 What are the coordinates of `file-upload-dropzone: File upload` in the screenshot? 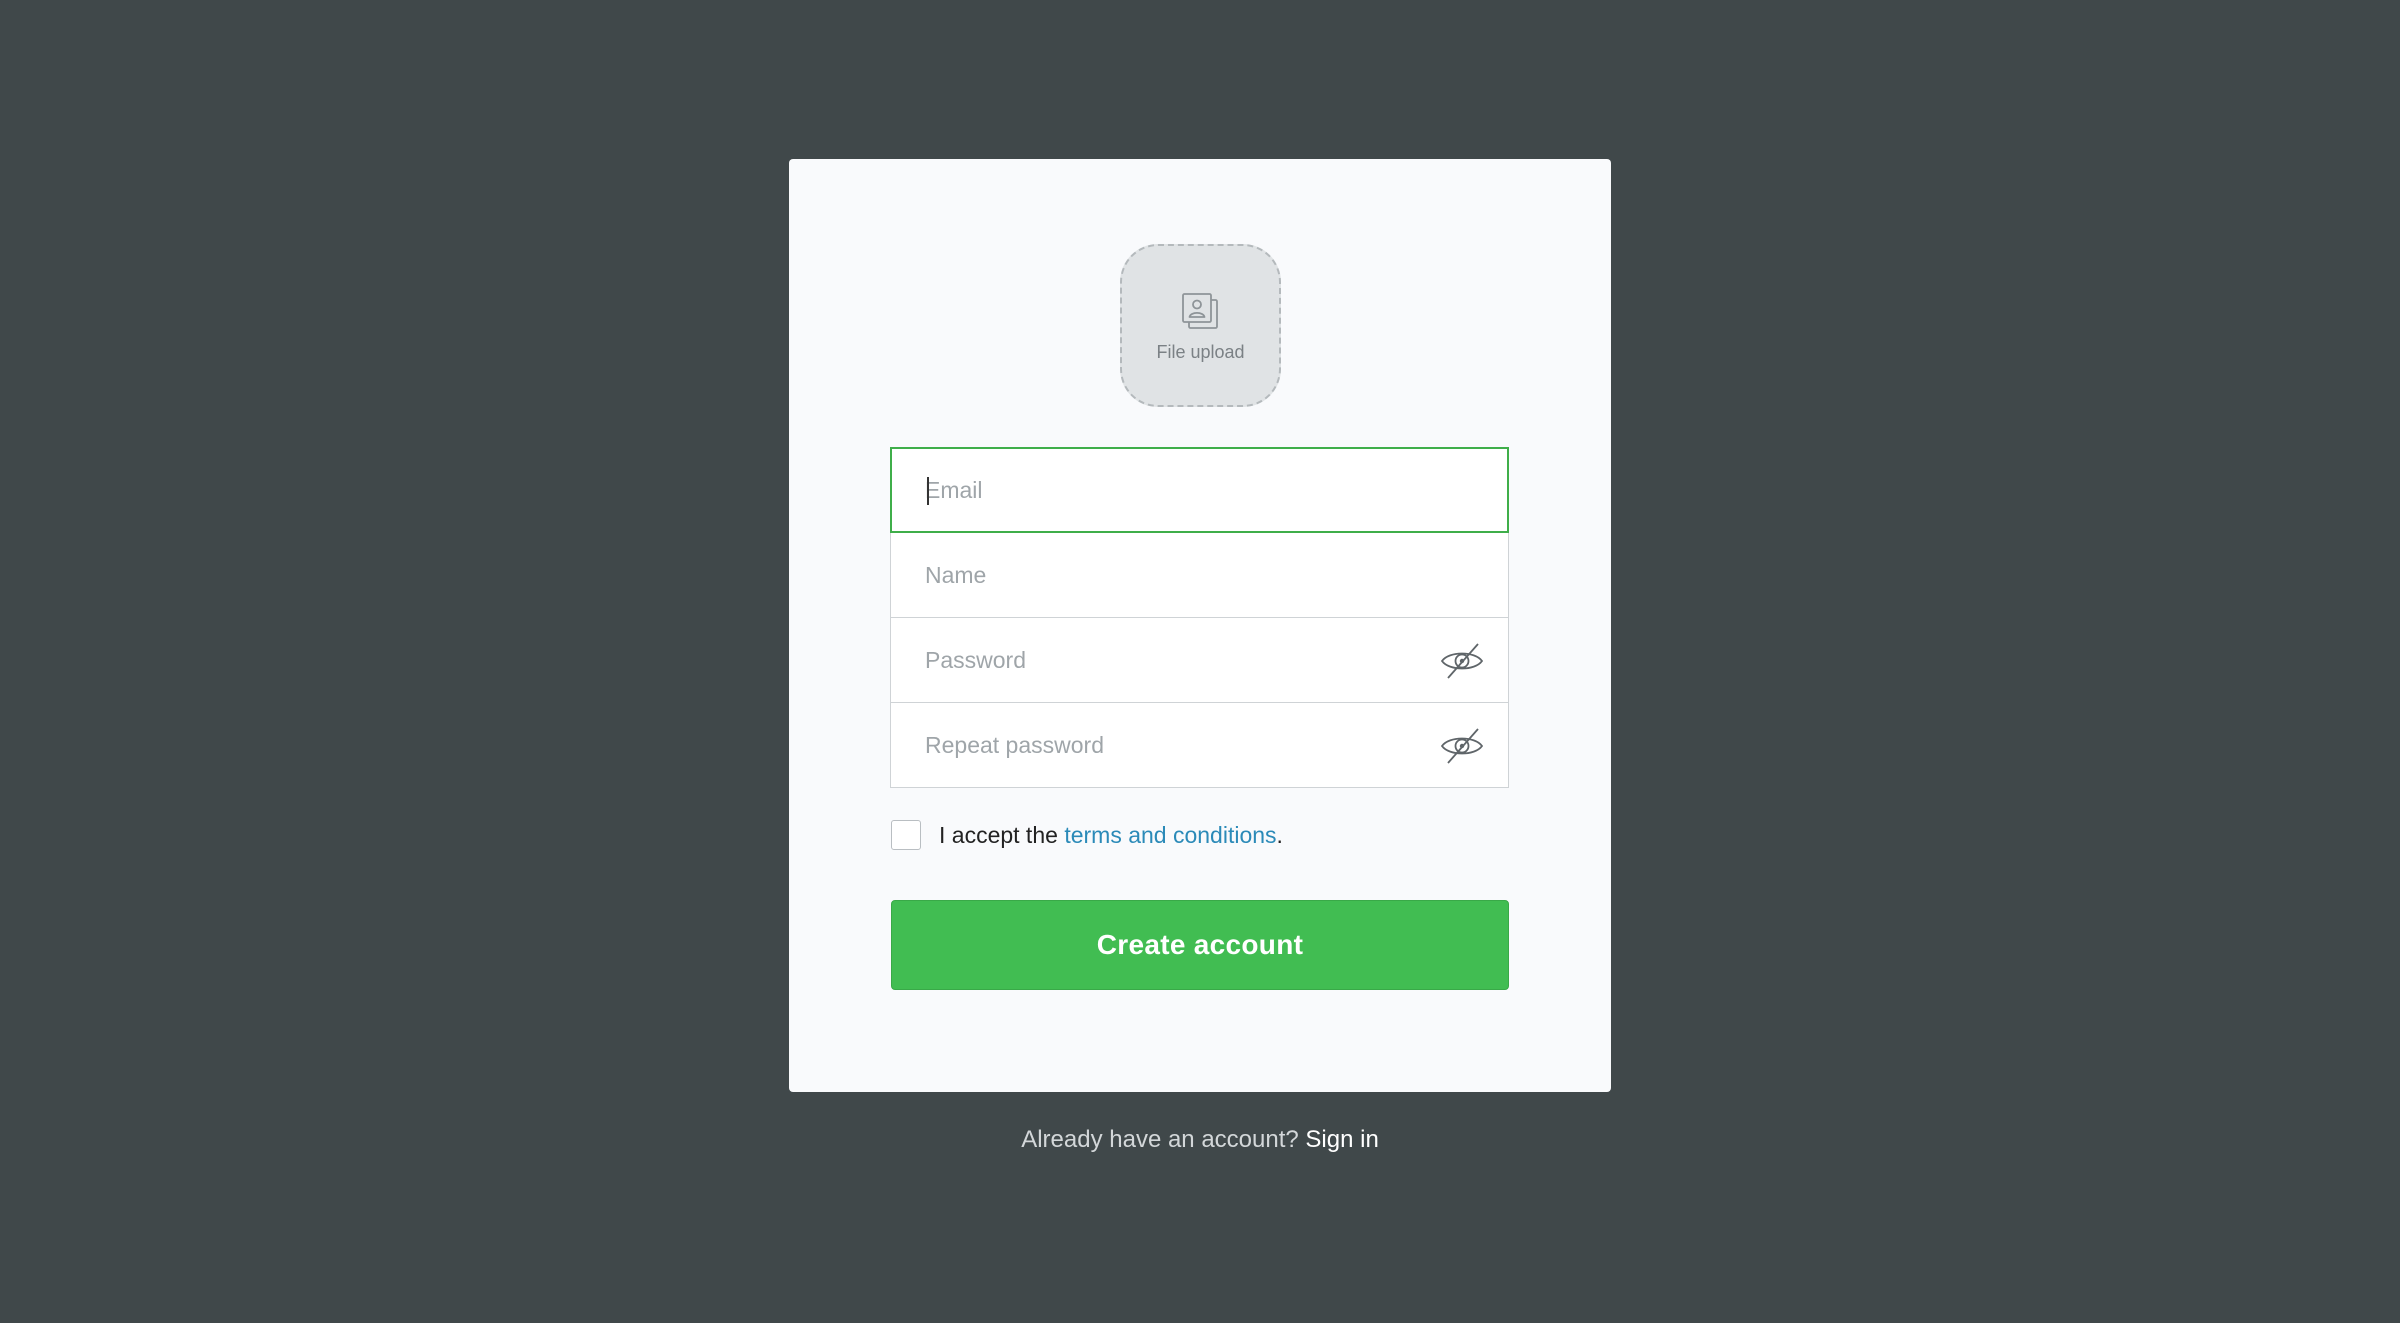 It's located at (1200, 325).